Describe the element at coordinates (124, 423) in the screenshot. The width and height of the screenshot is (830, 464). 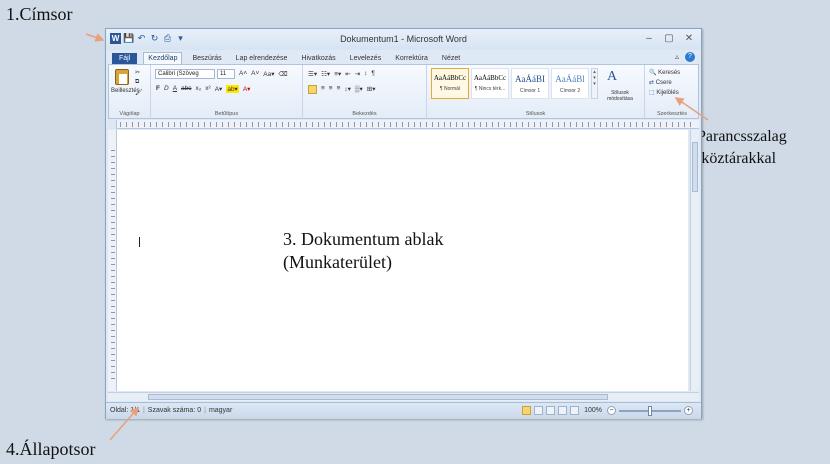
I see `arrow-status-bar` at that location.